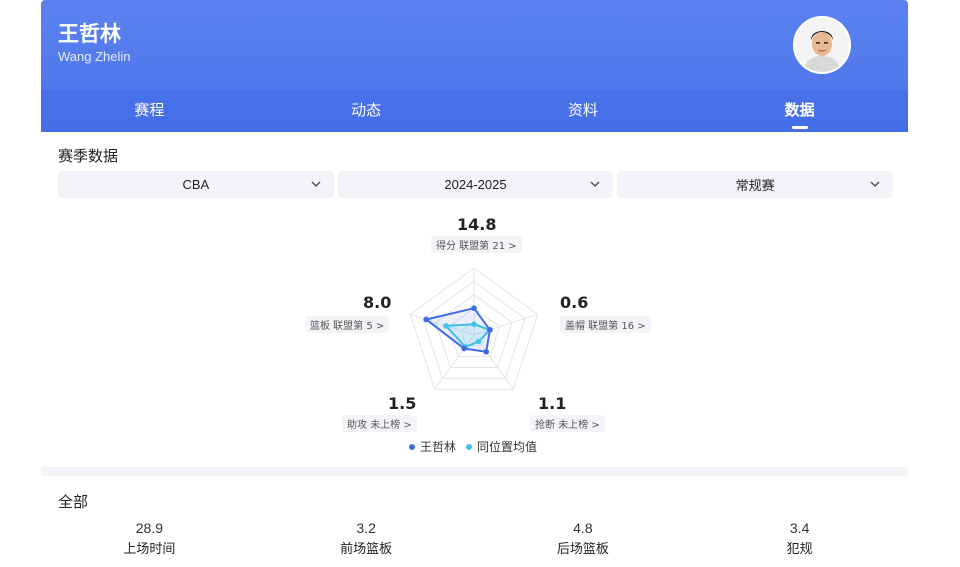 The width and height of the screenshot is (960, 567). What do you see at coordinates (73, 502) in the screenshot?
I see `totals-title: 全部` at bounding box center [73, 502].